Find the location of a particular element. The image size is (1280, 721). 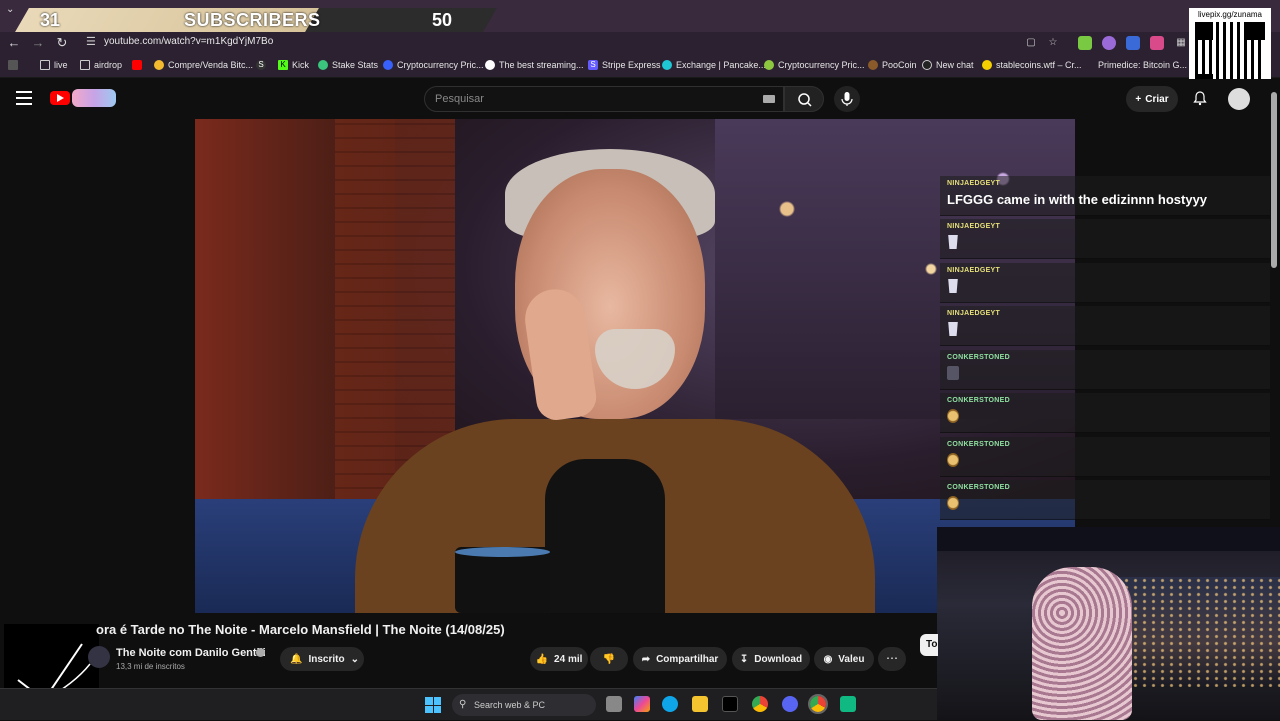

binance-icon is located at coordinates (159, 65).